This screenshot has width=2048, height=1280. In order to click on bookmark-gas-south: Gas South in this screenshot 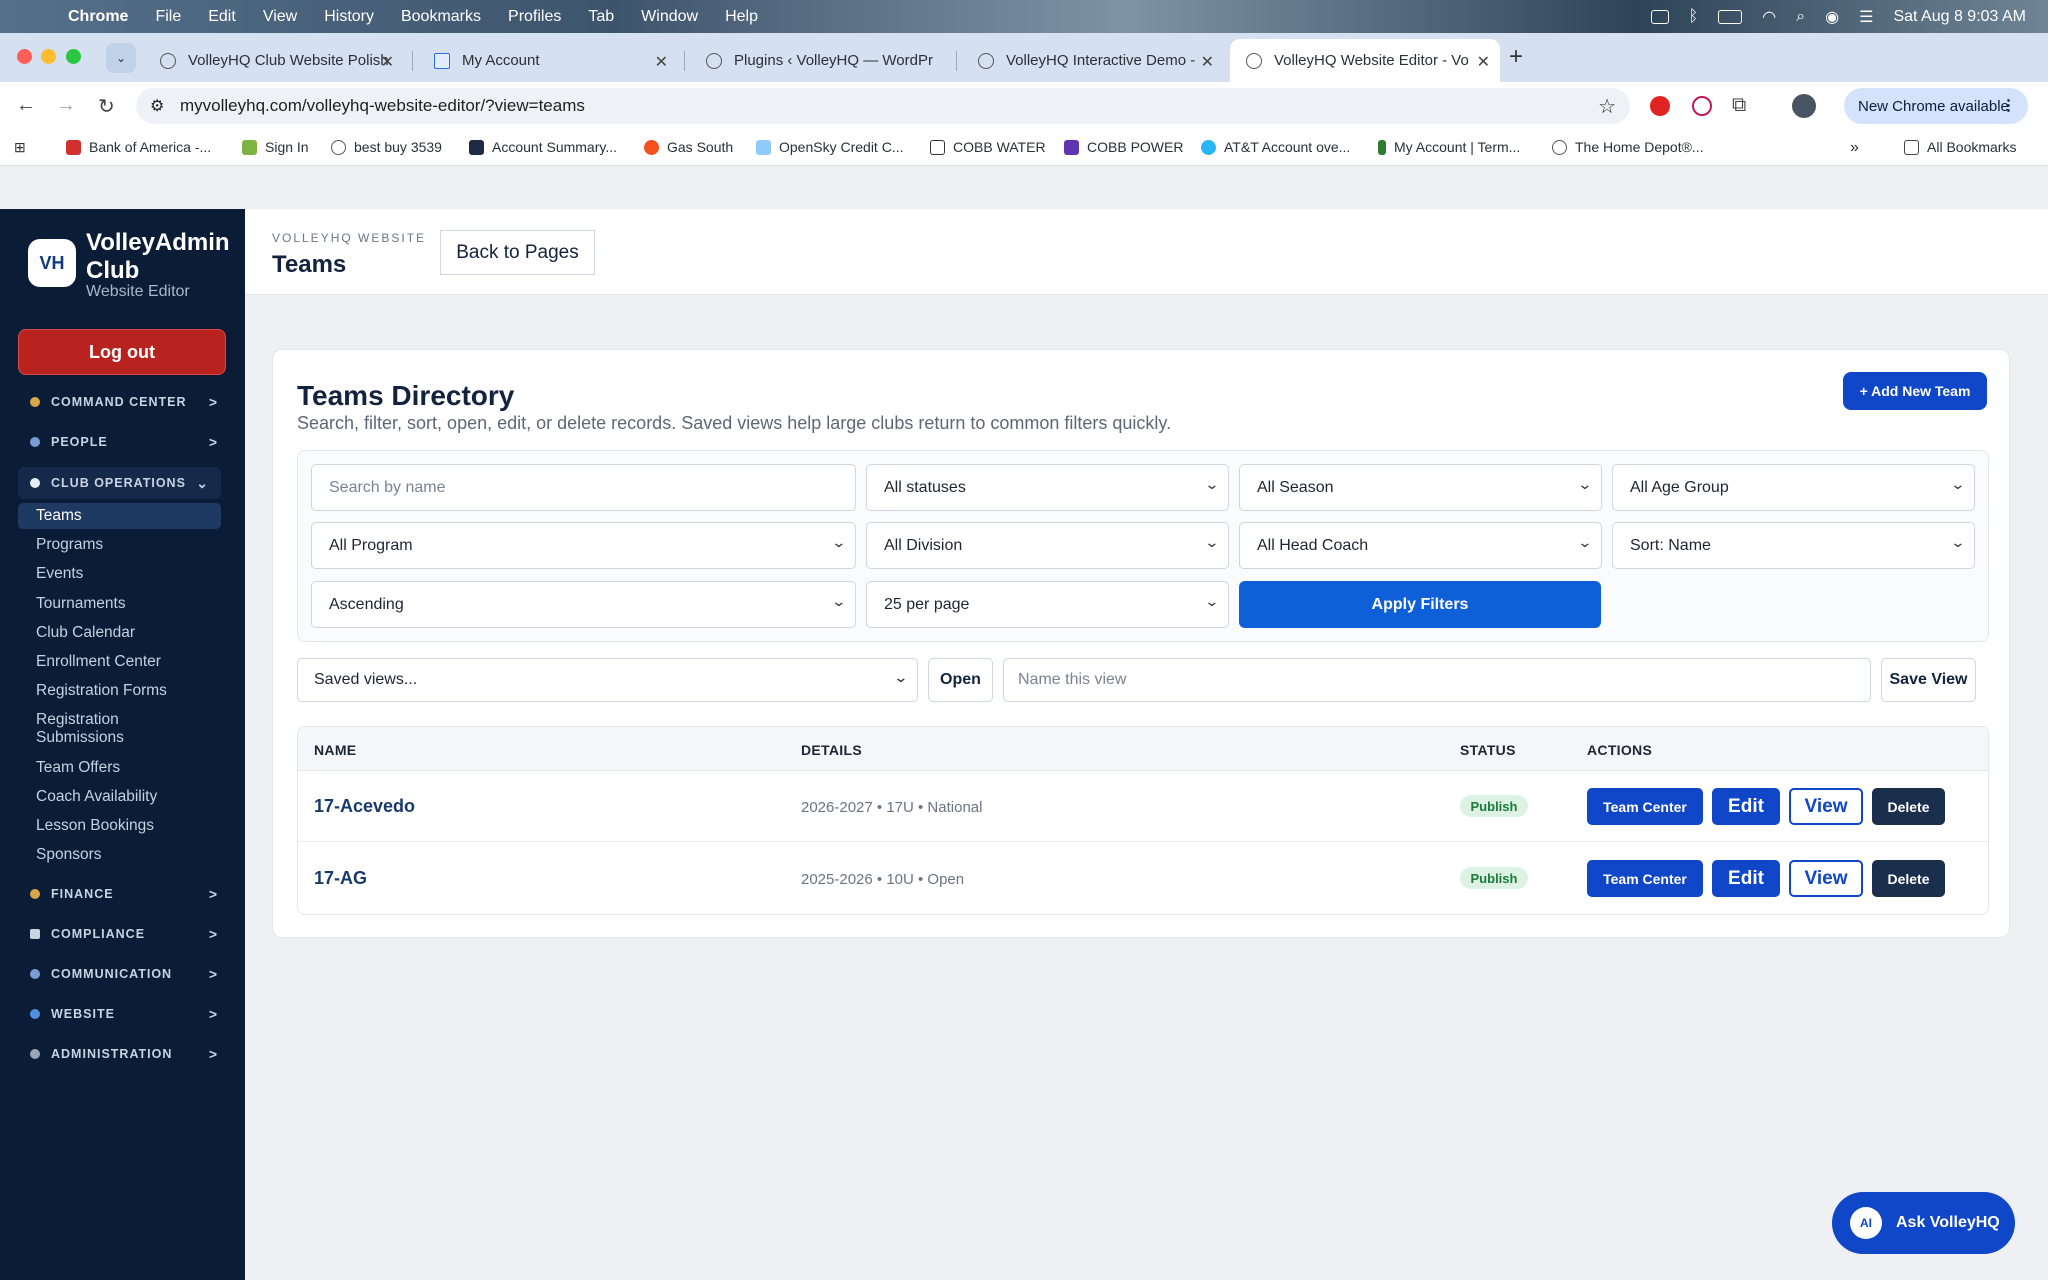, I will do `click(688, 147)`.